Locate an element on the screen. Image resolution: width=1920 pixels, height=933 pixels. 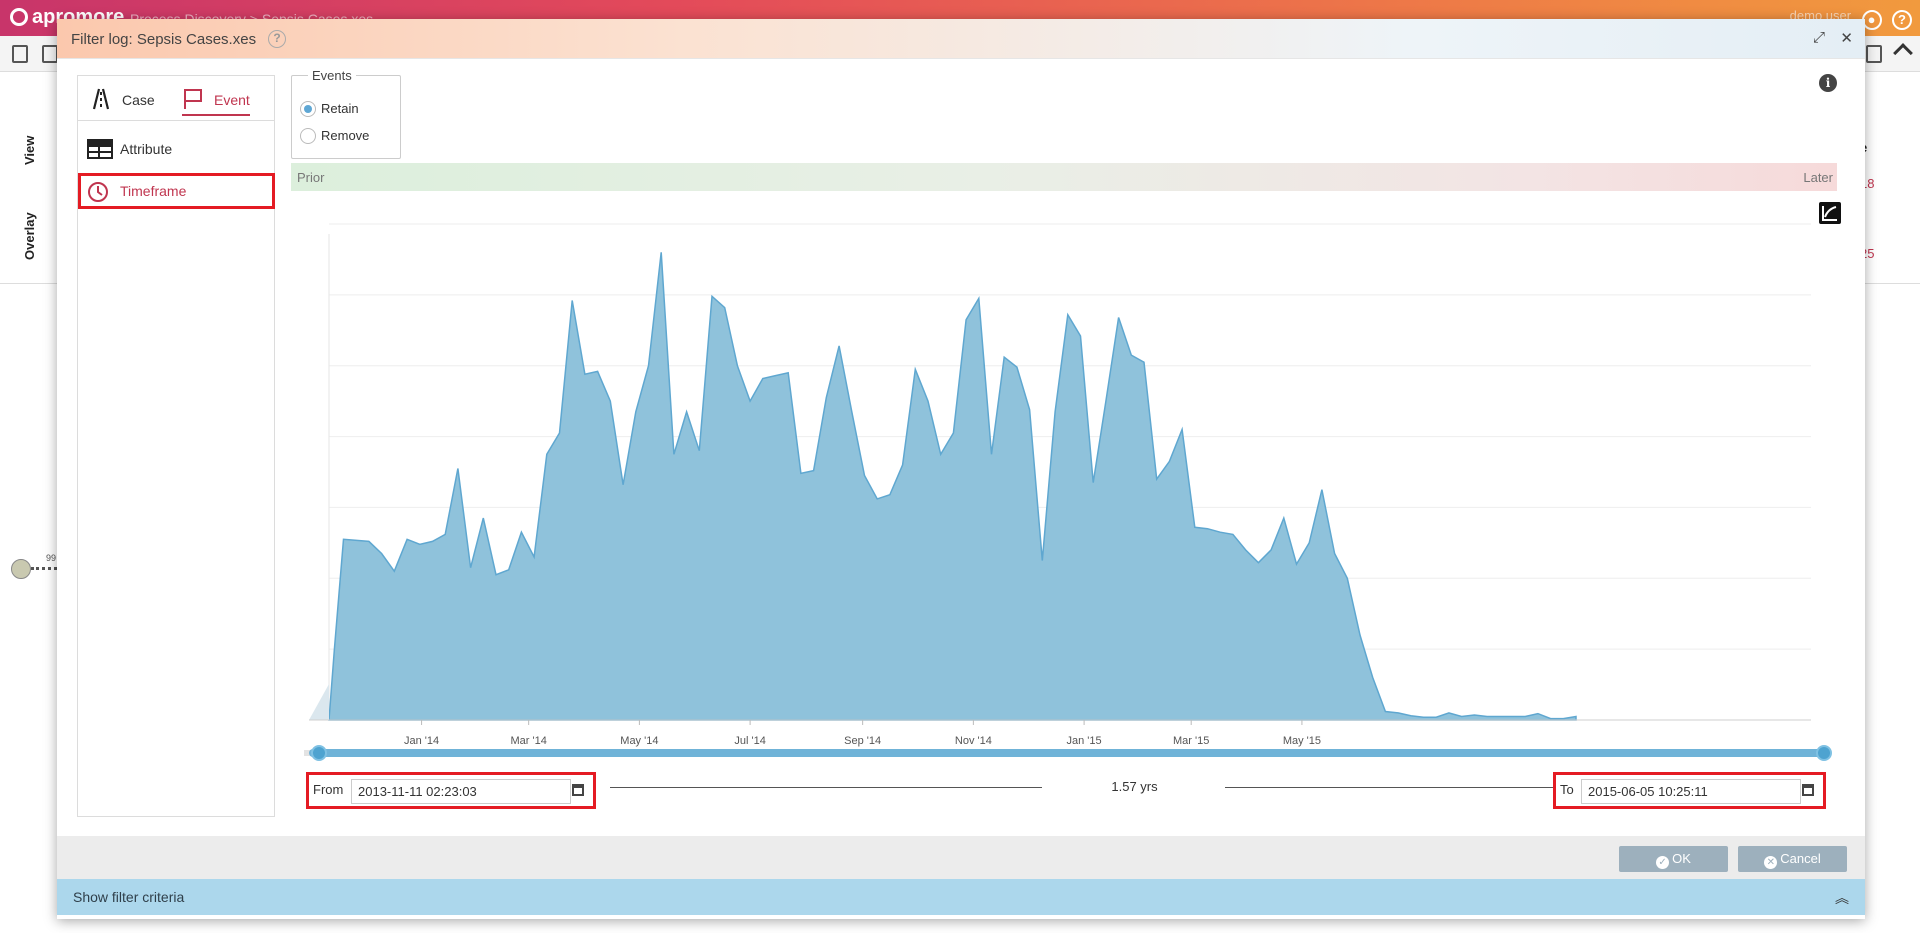
tab-event-label: Event is located at coordinates (232, 100).